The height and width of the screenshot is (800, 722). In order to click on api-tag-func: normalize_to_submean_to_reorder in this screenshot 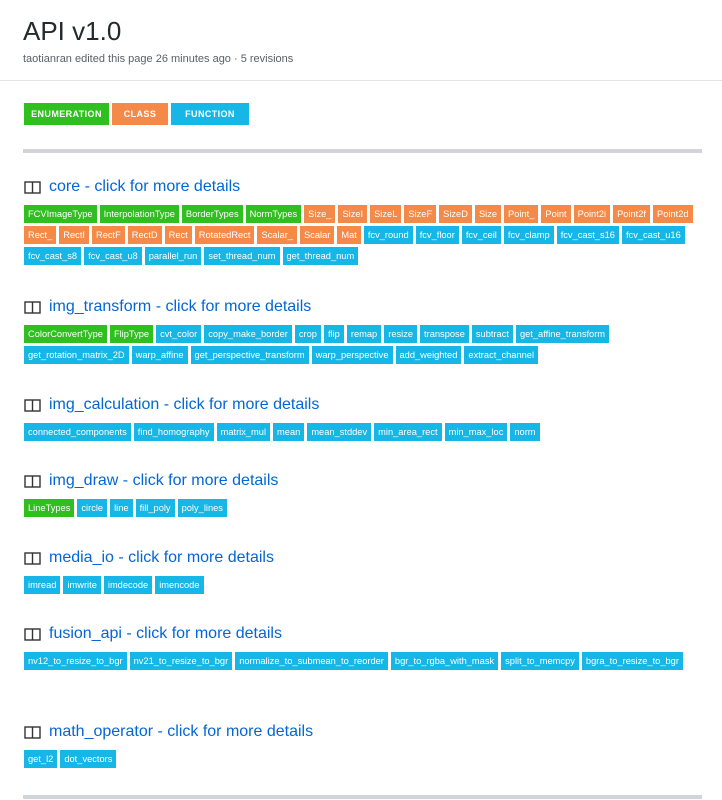, I will do `click(311, 661)`.